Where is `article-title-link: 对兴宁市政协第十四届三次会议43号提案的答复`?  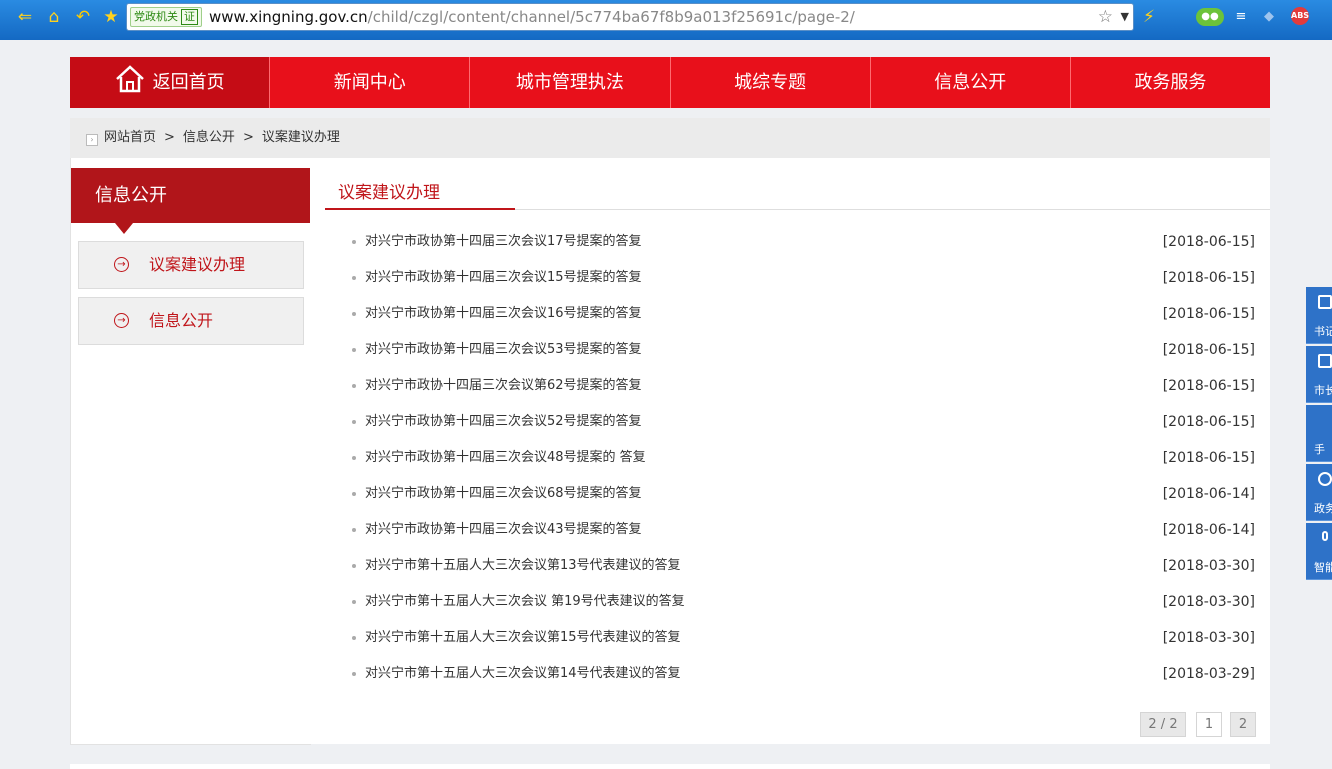 article-title-link: 对兴宁市政协第十四届三次会议43号提案的答复 is located at coordinates (503, 530).